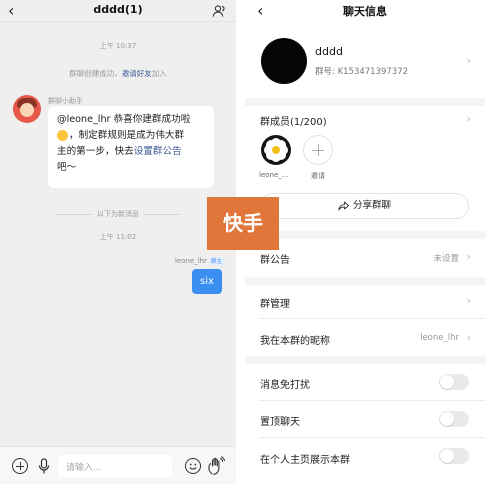 This screenshot has height=484, width=485. I want to click on members-label: 群成员(1/200), so click(293, 122).